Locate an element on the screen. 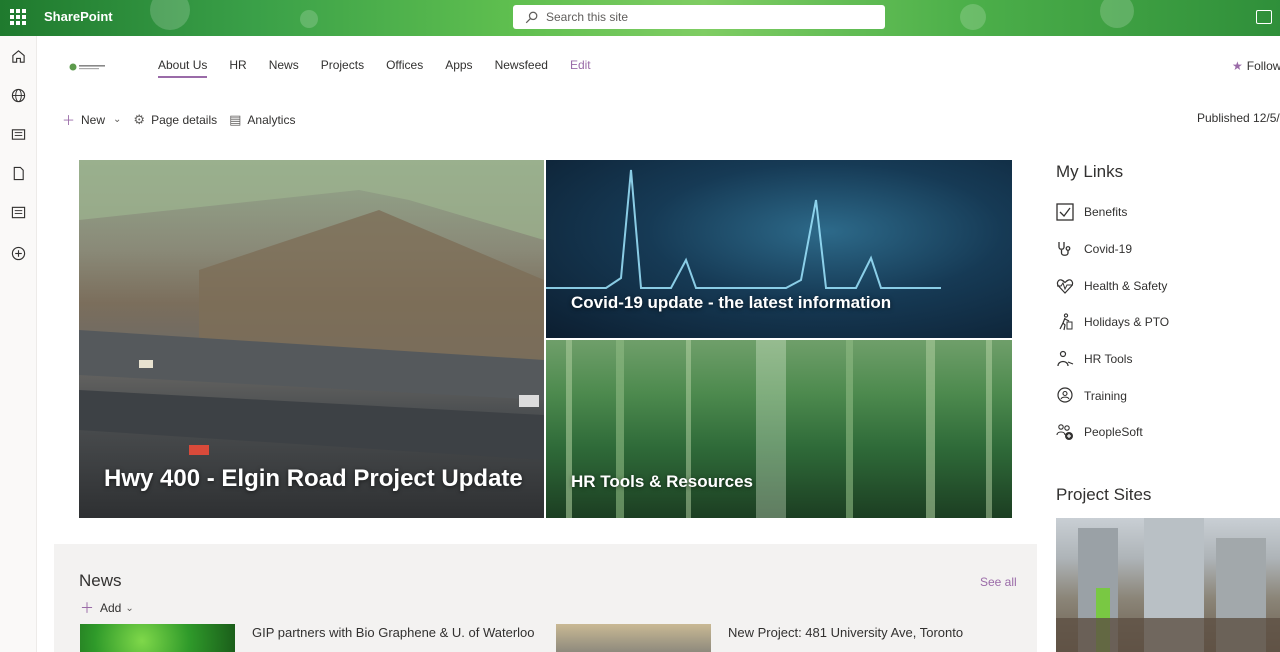  nav-item-about-us: About Us is located at coordinates (183, 68).